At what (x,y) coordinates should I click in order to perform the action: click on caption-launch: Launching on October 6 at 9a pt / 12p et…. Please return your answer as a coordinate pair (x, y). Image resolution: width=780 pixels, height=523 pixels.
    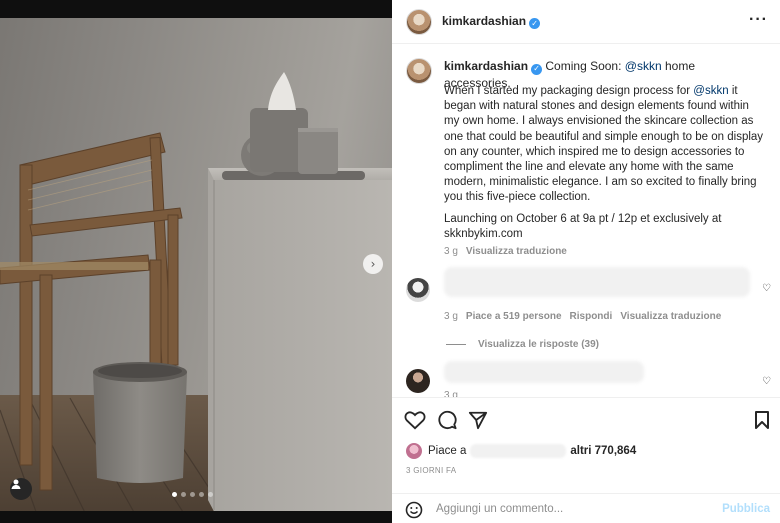
    Looking at the image, I should click on (583, 227).